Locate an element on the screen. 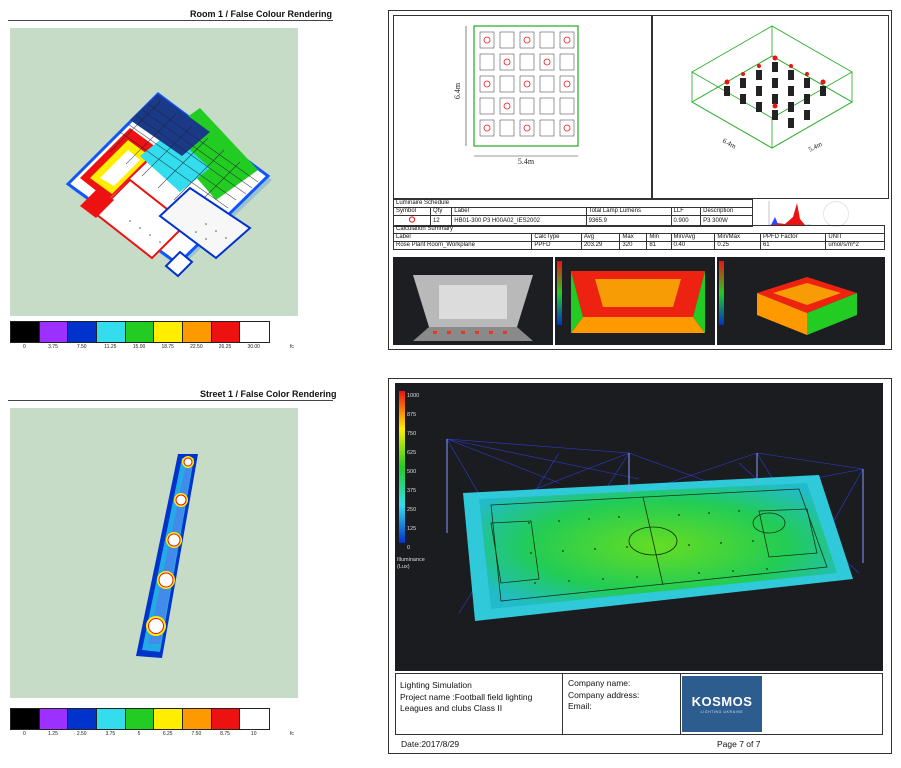  isometric-view: 6.4m 5.4m is located at coordinates (770, 107).